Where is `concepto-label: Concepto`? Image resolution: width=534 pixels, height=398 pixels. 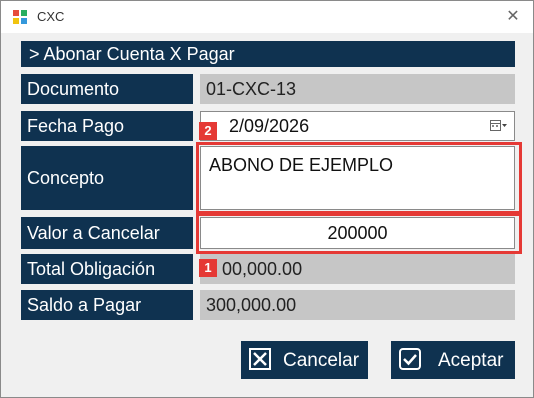 concepto-label: Concepto is located at coordinates (107, 178).